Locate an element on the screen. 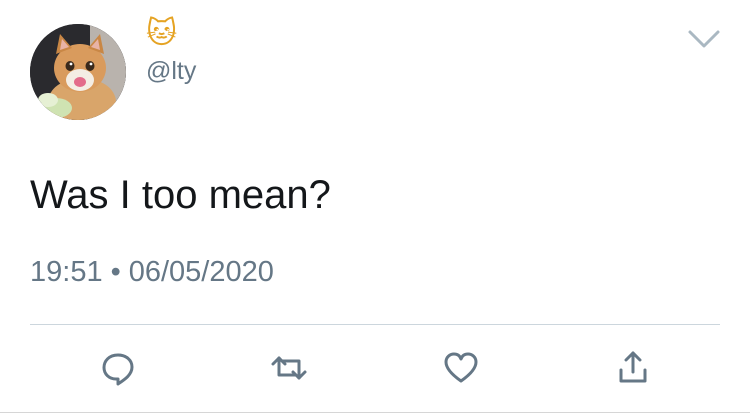 This screenshot has width=750, height=416. avatar-image is located at coordinates (78, 72).